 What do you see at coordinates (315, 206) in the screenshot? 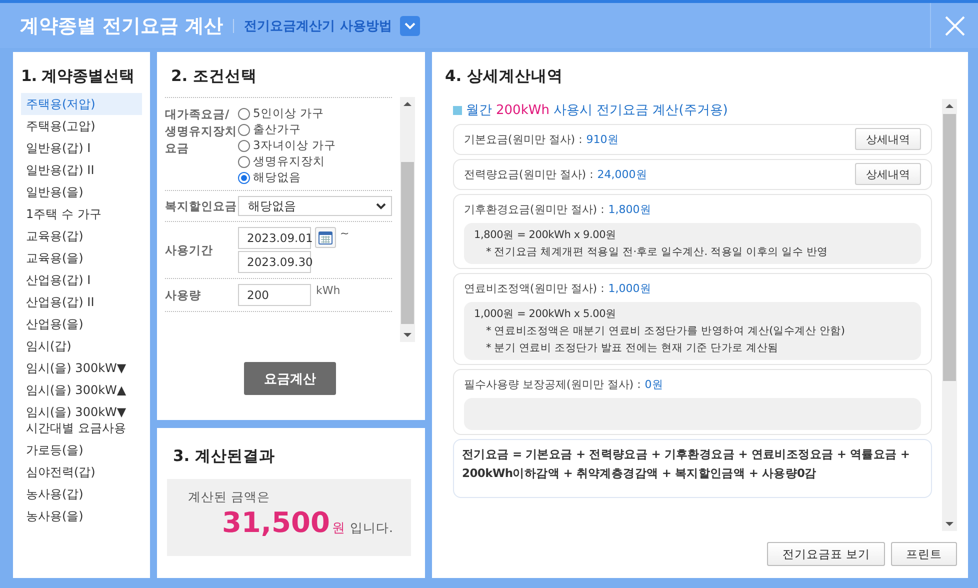
I see `select-field: 해당없음` at bounding box center [315, 206].